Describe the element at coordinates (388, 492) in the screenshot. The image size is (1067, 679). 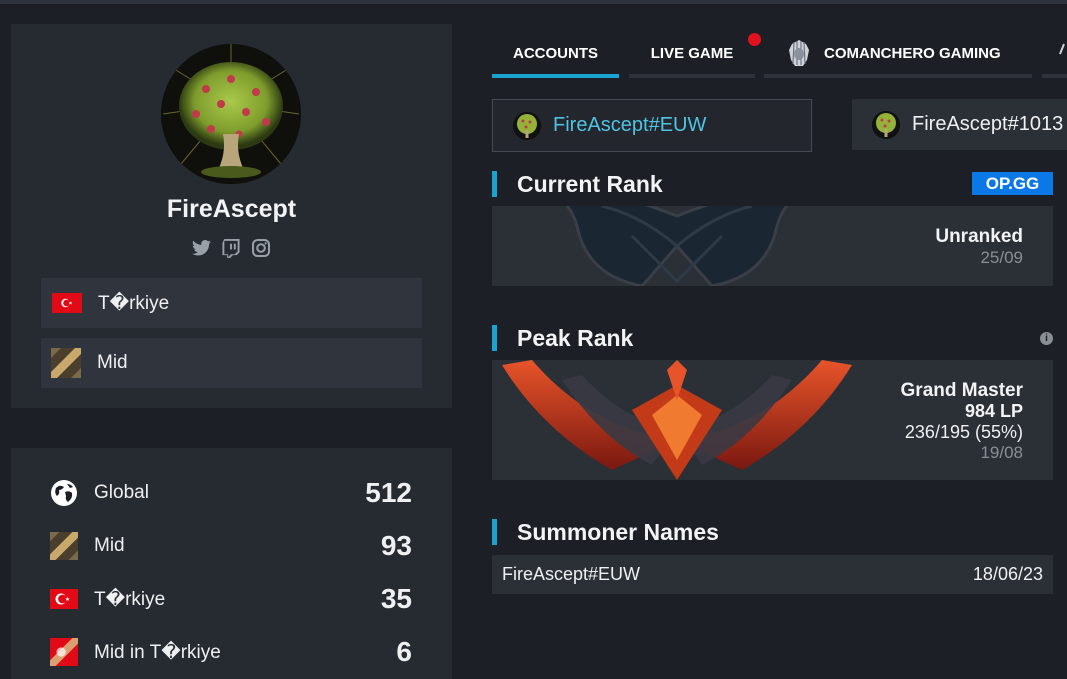
I see `stat-value: 512` at that location.